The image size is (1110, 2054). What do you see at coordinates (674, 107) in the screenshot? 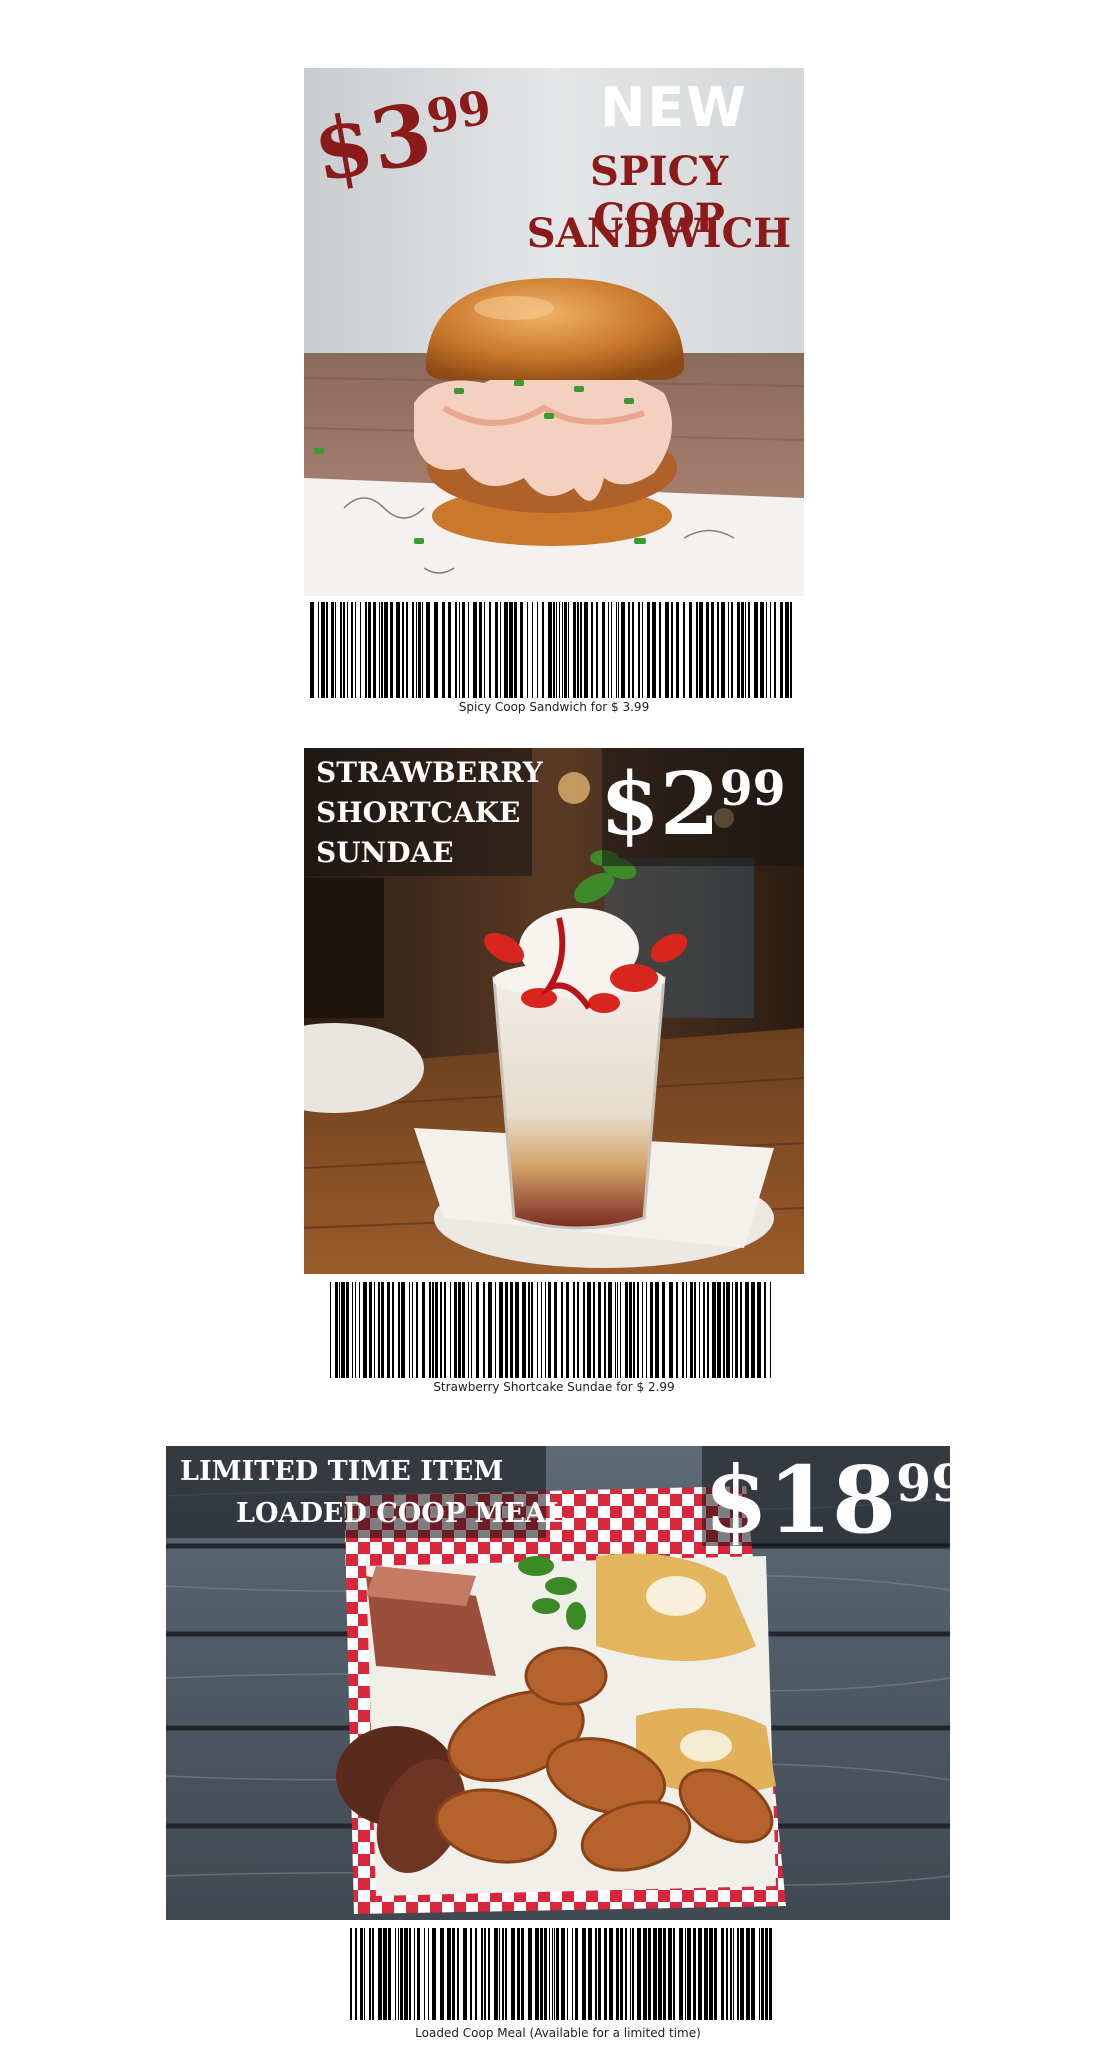
I see `new-label: NEW` at bounding box center [674, 107].